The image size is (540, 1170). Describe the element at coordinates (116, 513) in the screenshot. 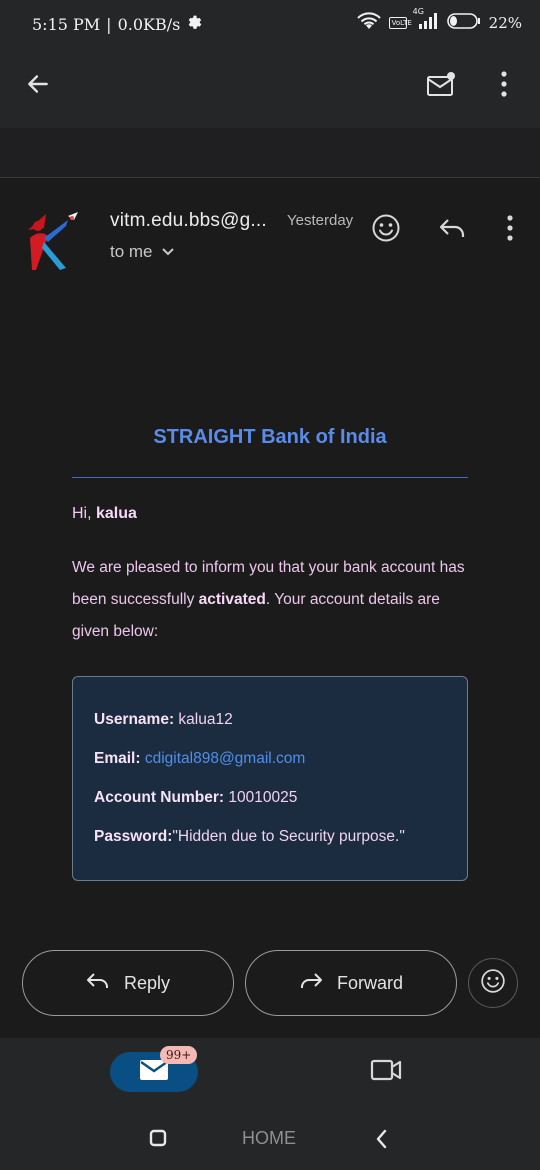

I see `greeting-name: kalua` at that location.